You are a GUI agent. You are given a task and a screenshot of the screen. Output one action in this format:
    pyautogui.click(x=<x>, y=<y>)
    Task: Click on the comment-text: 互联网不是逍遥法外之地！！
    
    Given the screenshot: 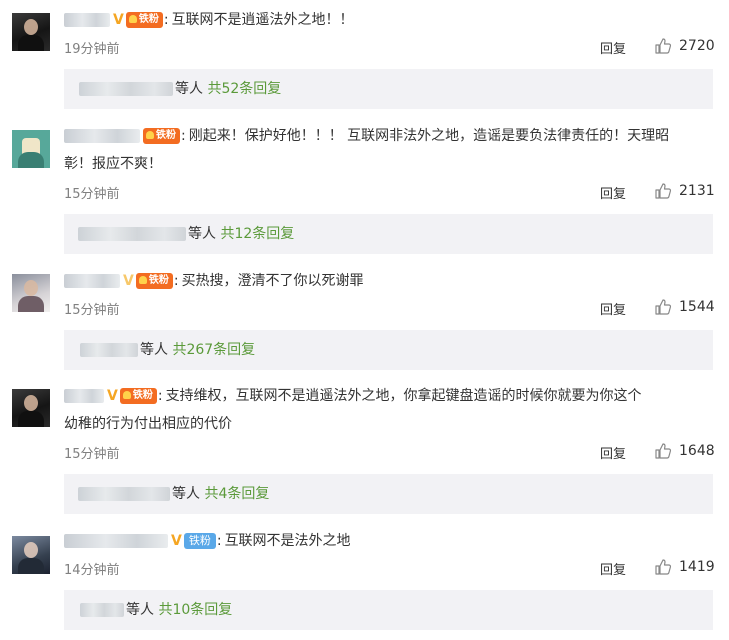 What is the action you would take?
    pyautogui.click(x=262, y=20)
    